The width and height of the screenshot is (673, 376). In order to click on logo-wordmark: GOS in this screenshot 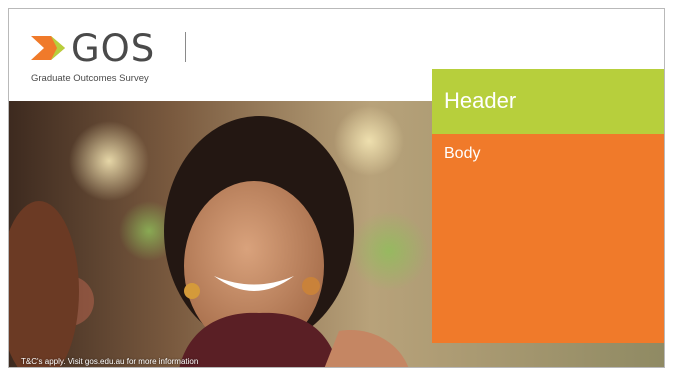, I will do `click(113, 48)`.